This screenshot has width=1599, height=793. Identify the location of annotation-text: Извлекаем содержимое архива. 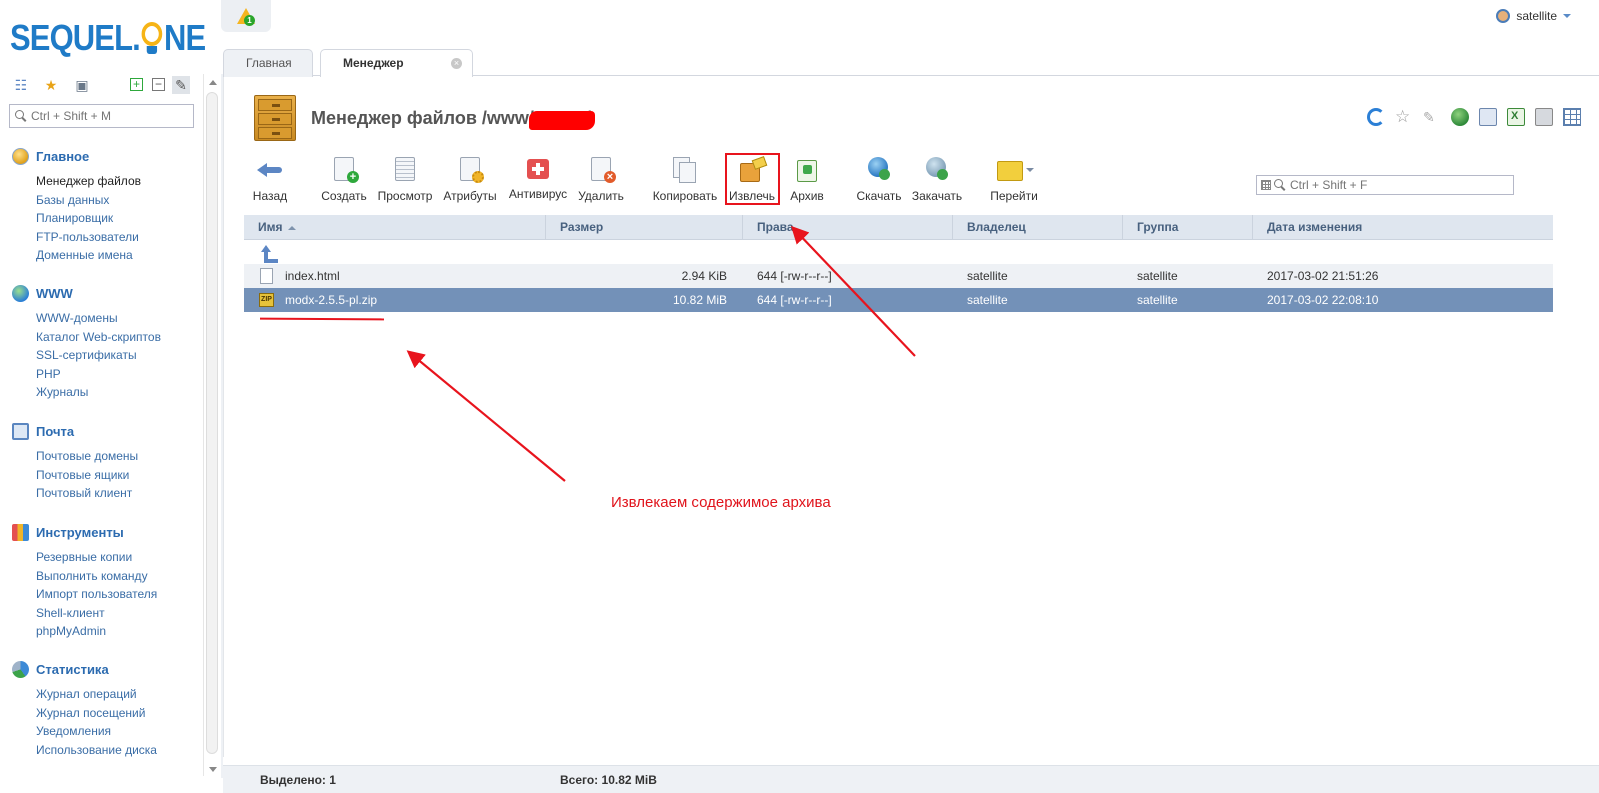
(721, 502).